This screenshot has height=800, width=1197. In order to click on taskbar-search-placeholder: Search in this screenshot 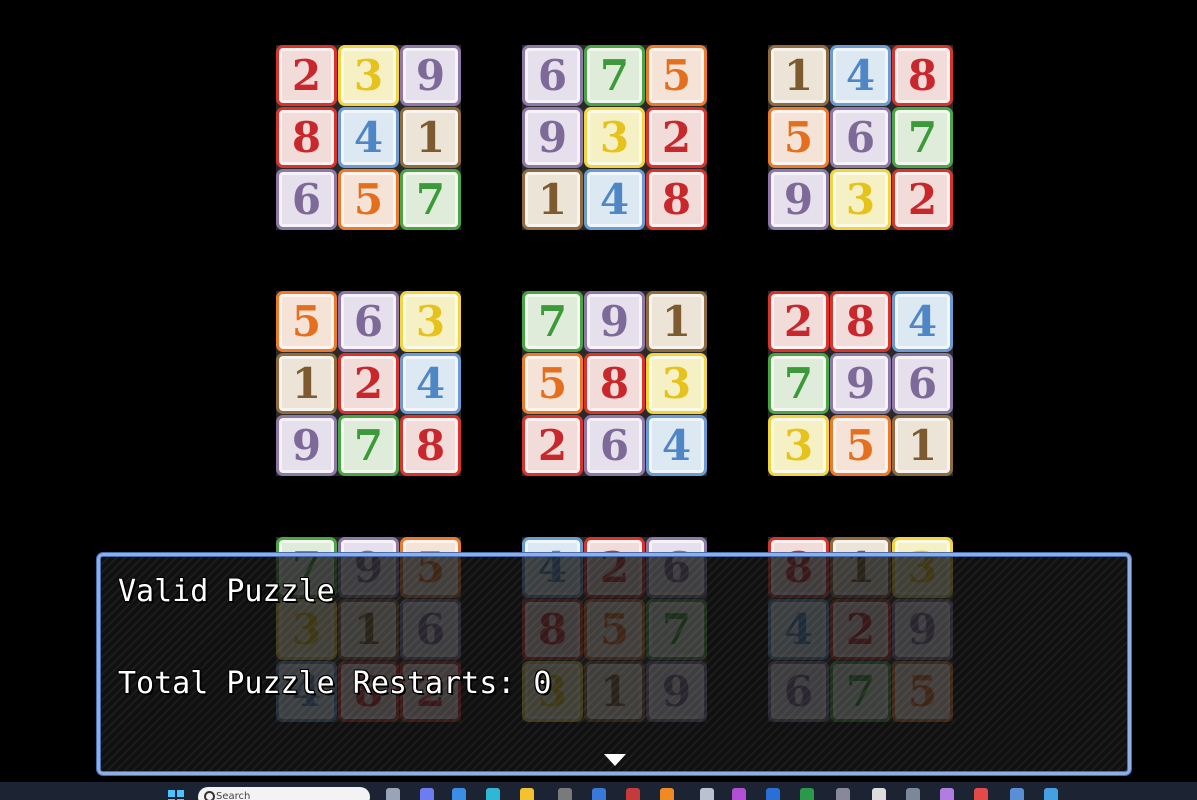, I will do `click(233, 795)`.